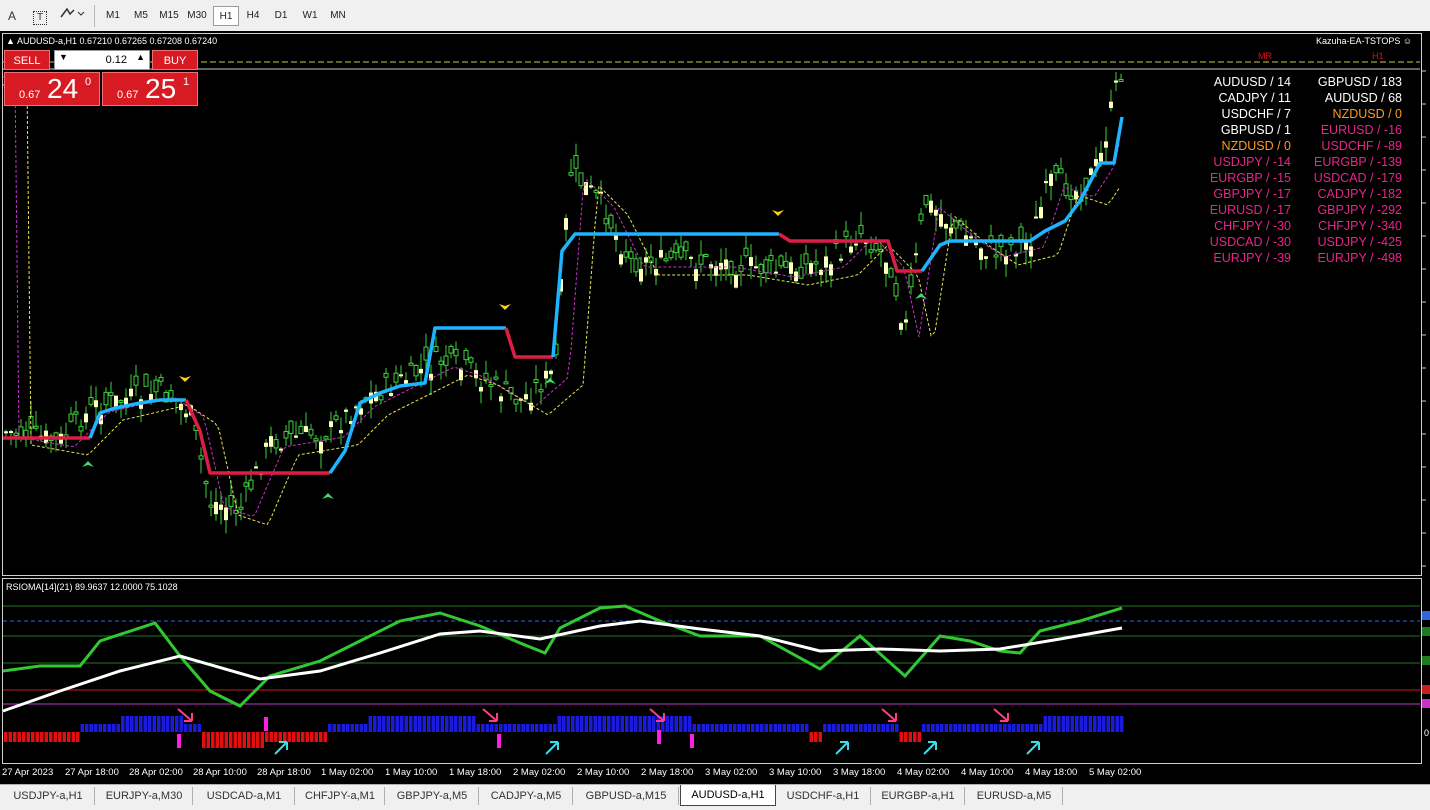 This screenshot has height=810, width=1430. I want to click on lot-increase-icon: ▲, so click(140, 57).